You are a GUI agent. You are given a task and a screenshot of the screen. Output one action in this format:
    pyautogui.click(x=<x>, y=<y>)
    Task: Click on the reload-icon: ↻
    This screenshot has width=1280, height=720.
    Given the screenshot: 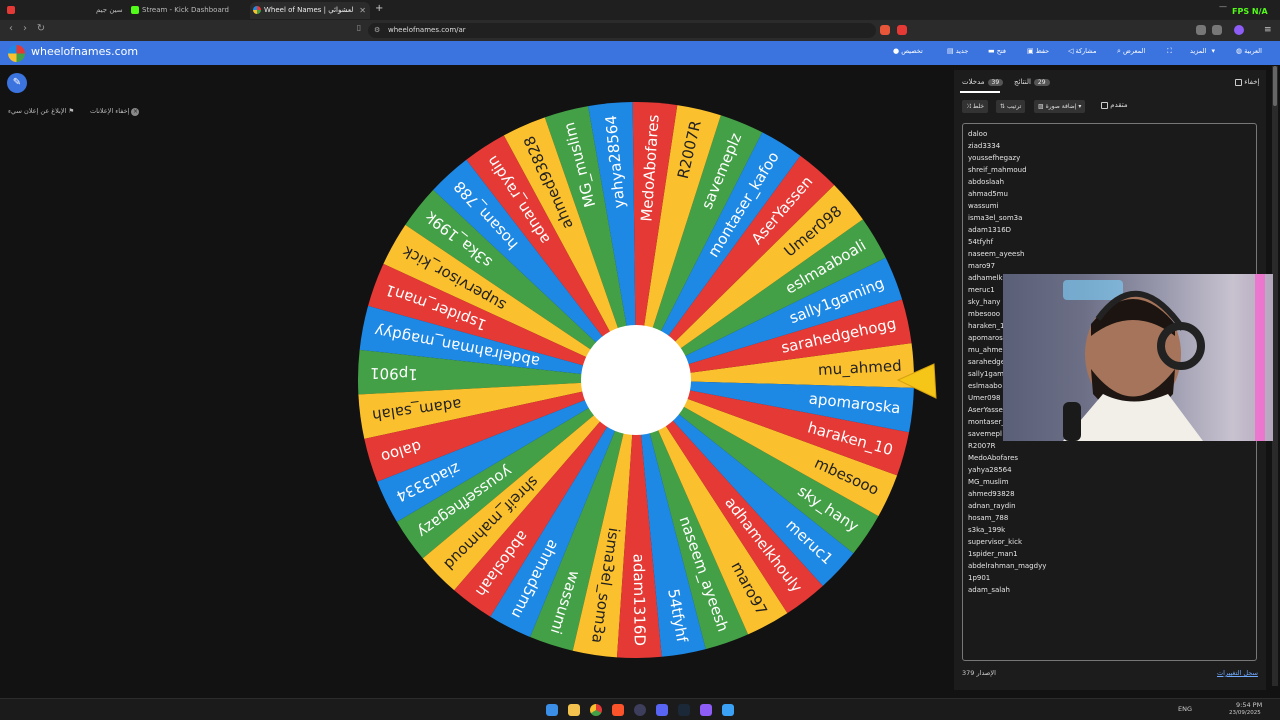 What is the action you would take?
    pyautogui.click(x=41, y=28)
    